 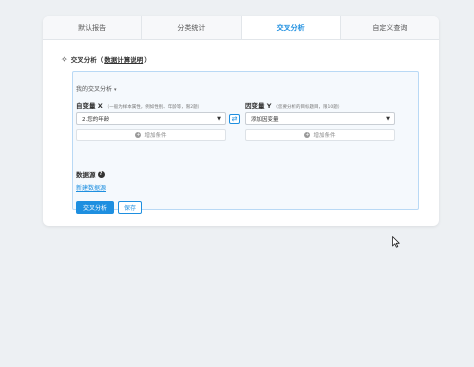 What do you see at coordinates (265, 119) in the screenshot?
I see `dependent-var-value: 添加因变量` at bounding box center [265, 119].